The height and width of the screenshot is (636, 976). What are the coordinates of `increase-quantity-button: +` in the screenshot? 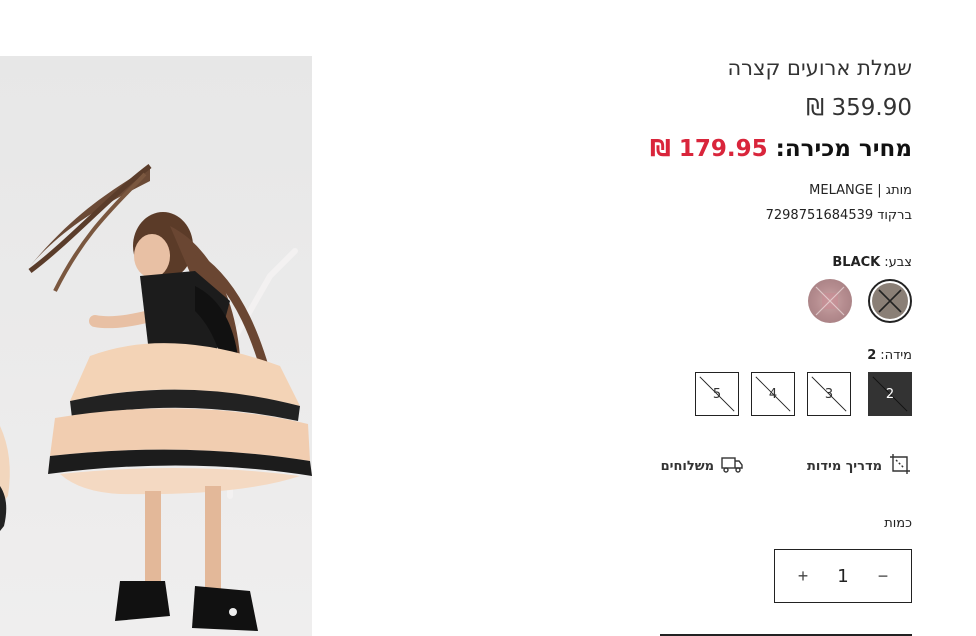 It's located at (803, 576).